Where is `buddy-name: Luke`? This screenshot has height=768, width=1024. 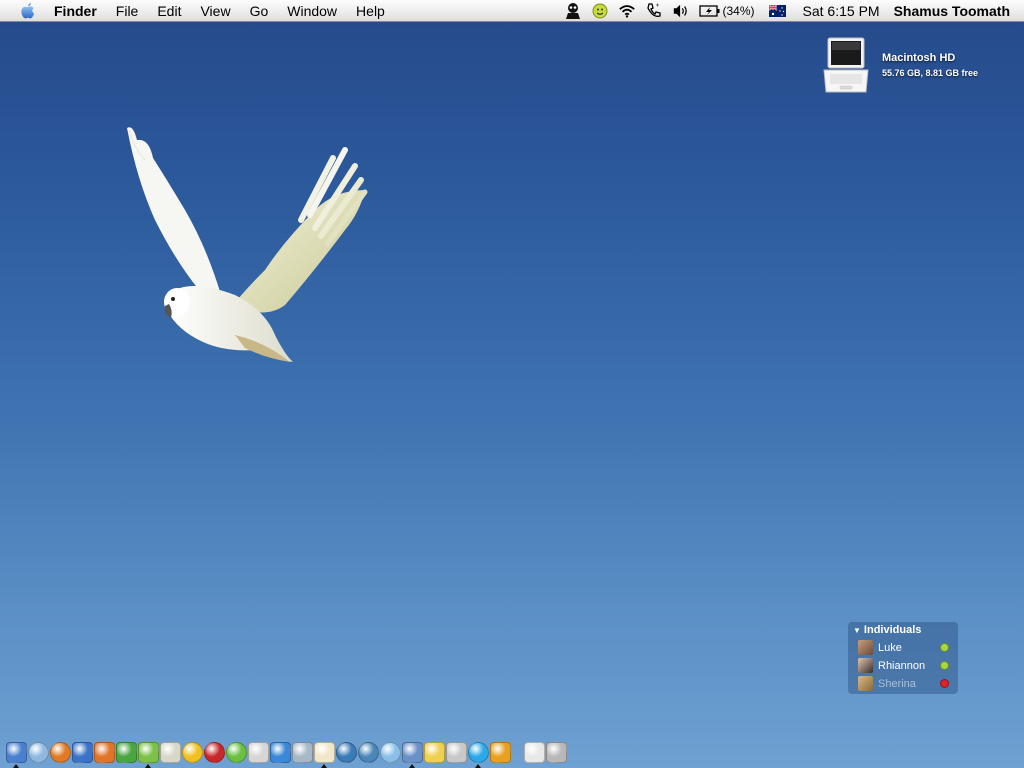 buddy-name: Luke is located at coordinates (890, 647).